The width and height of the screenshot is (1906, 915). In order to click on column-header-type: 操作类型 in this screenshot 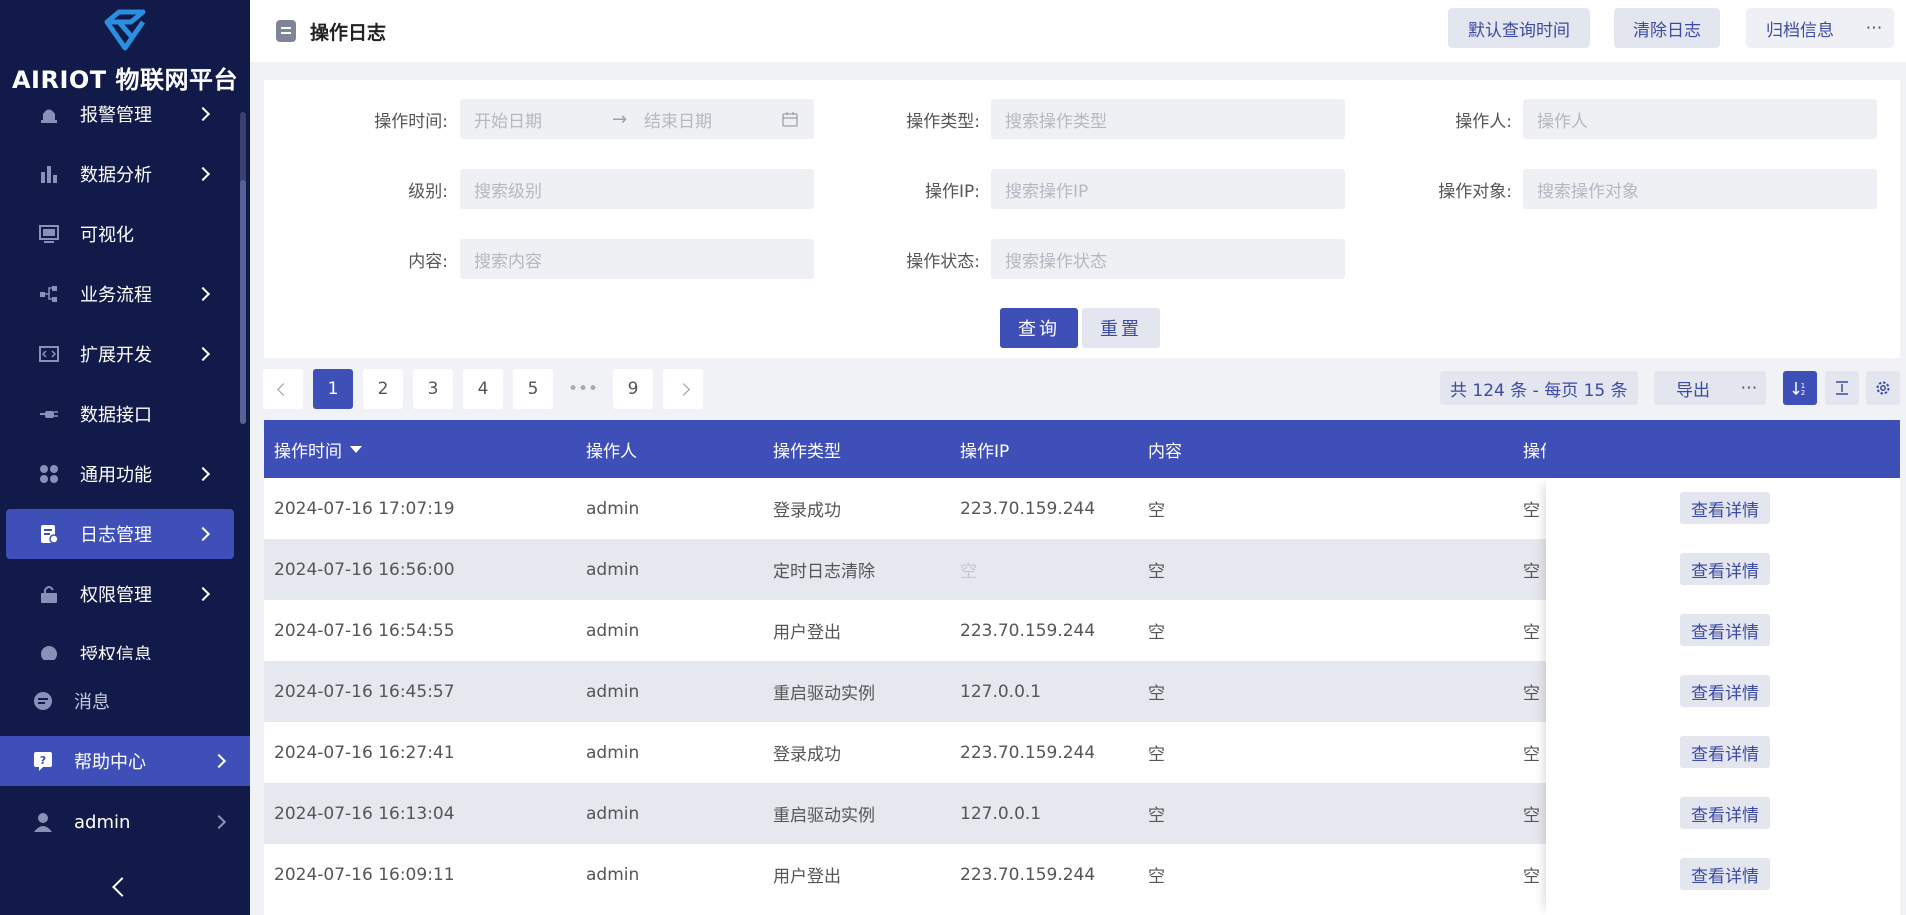, I will do `click(807, 449)`.